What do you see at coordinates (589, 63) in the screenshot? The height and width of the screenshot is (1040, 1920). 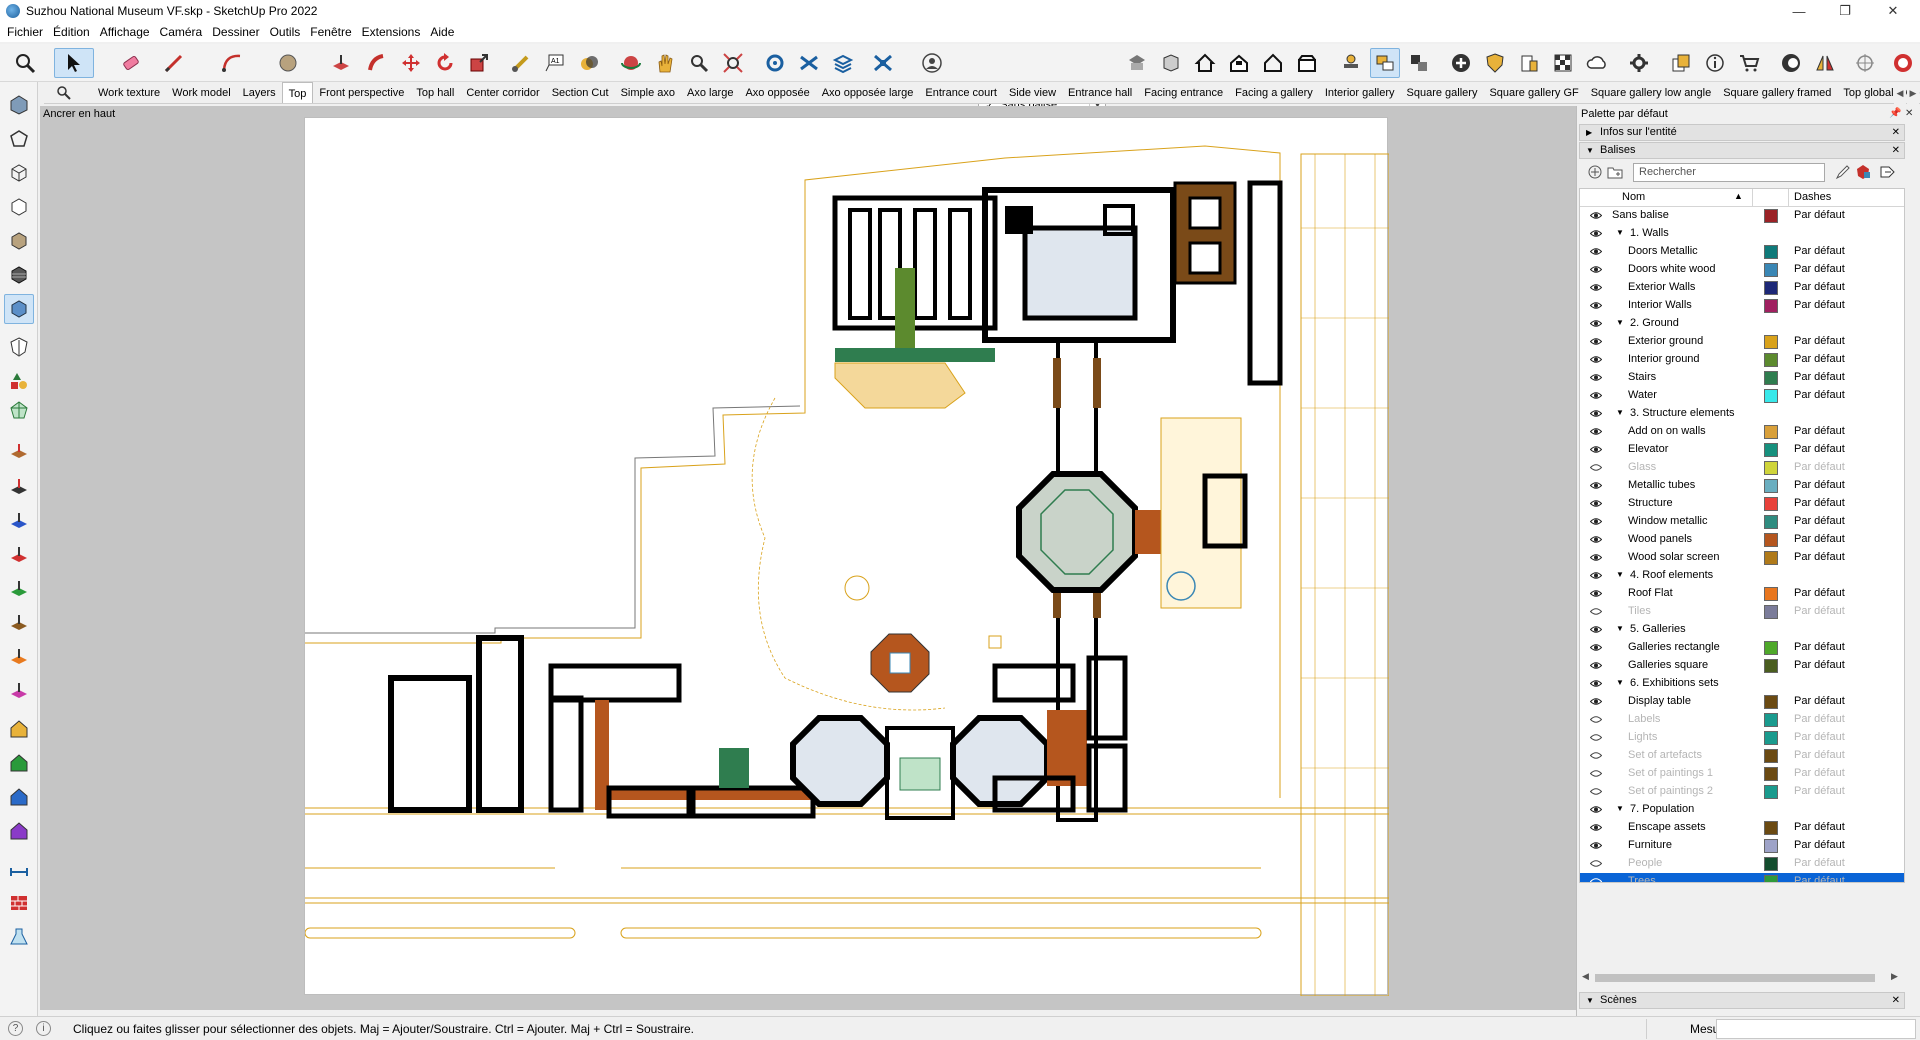 I see `paint-bucket-button` at bounding box center [589, 63].